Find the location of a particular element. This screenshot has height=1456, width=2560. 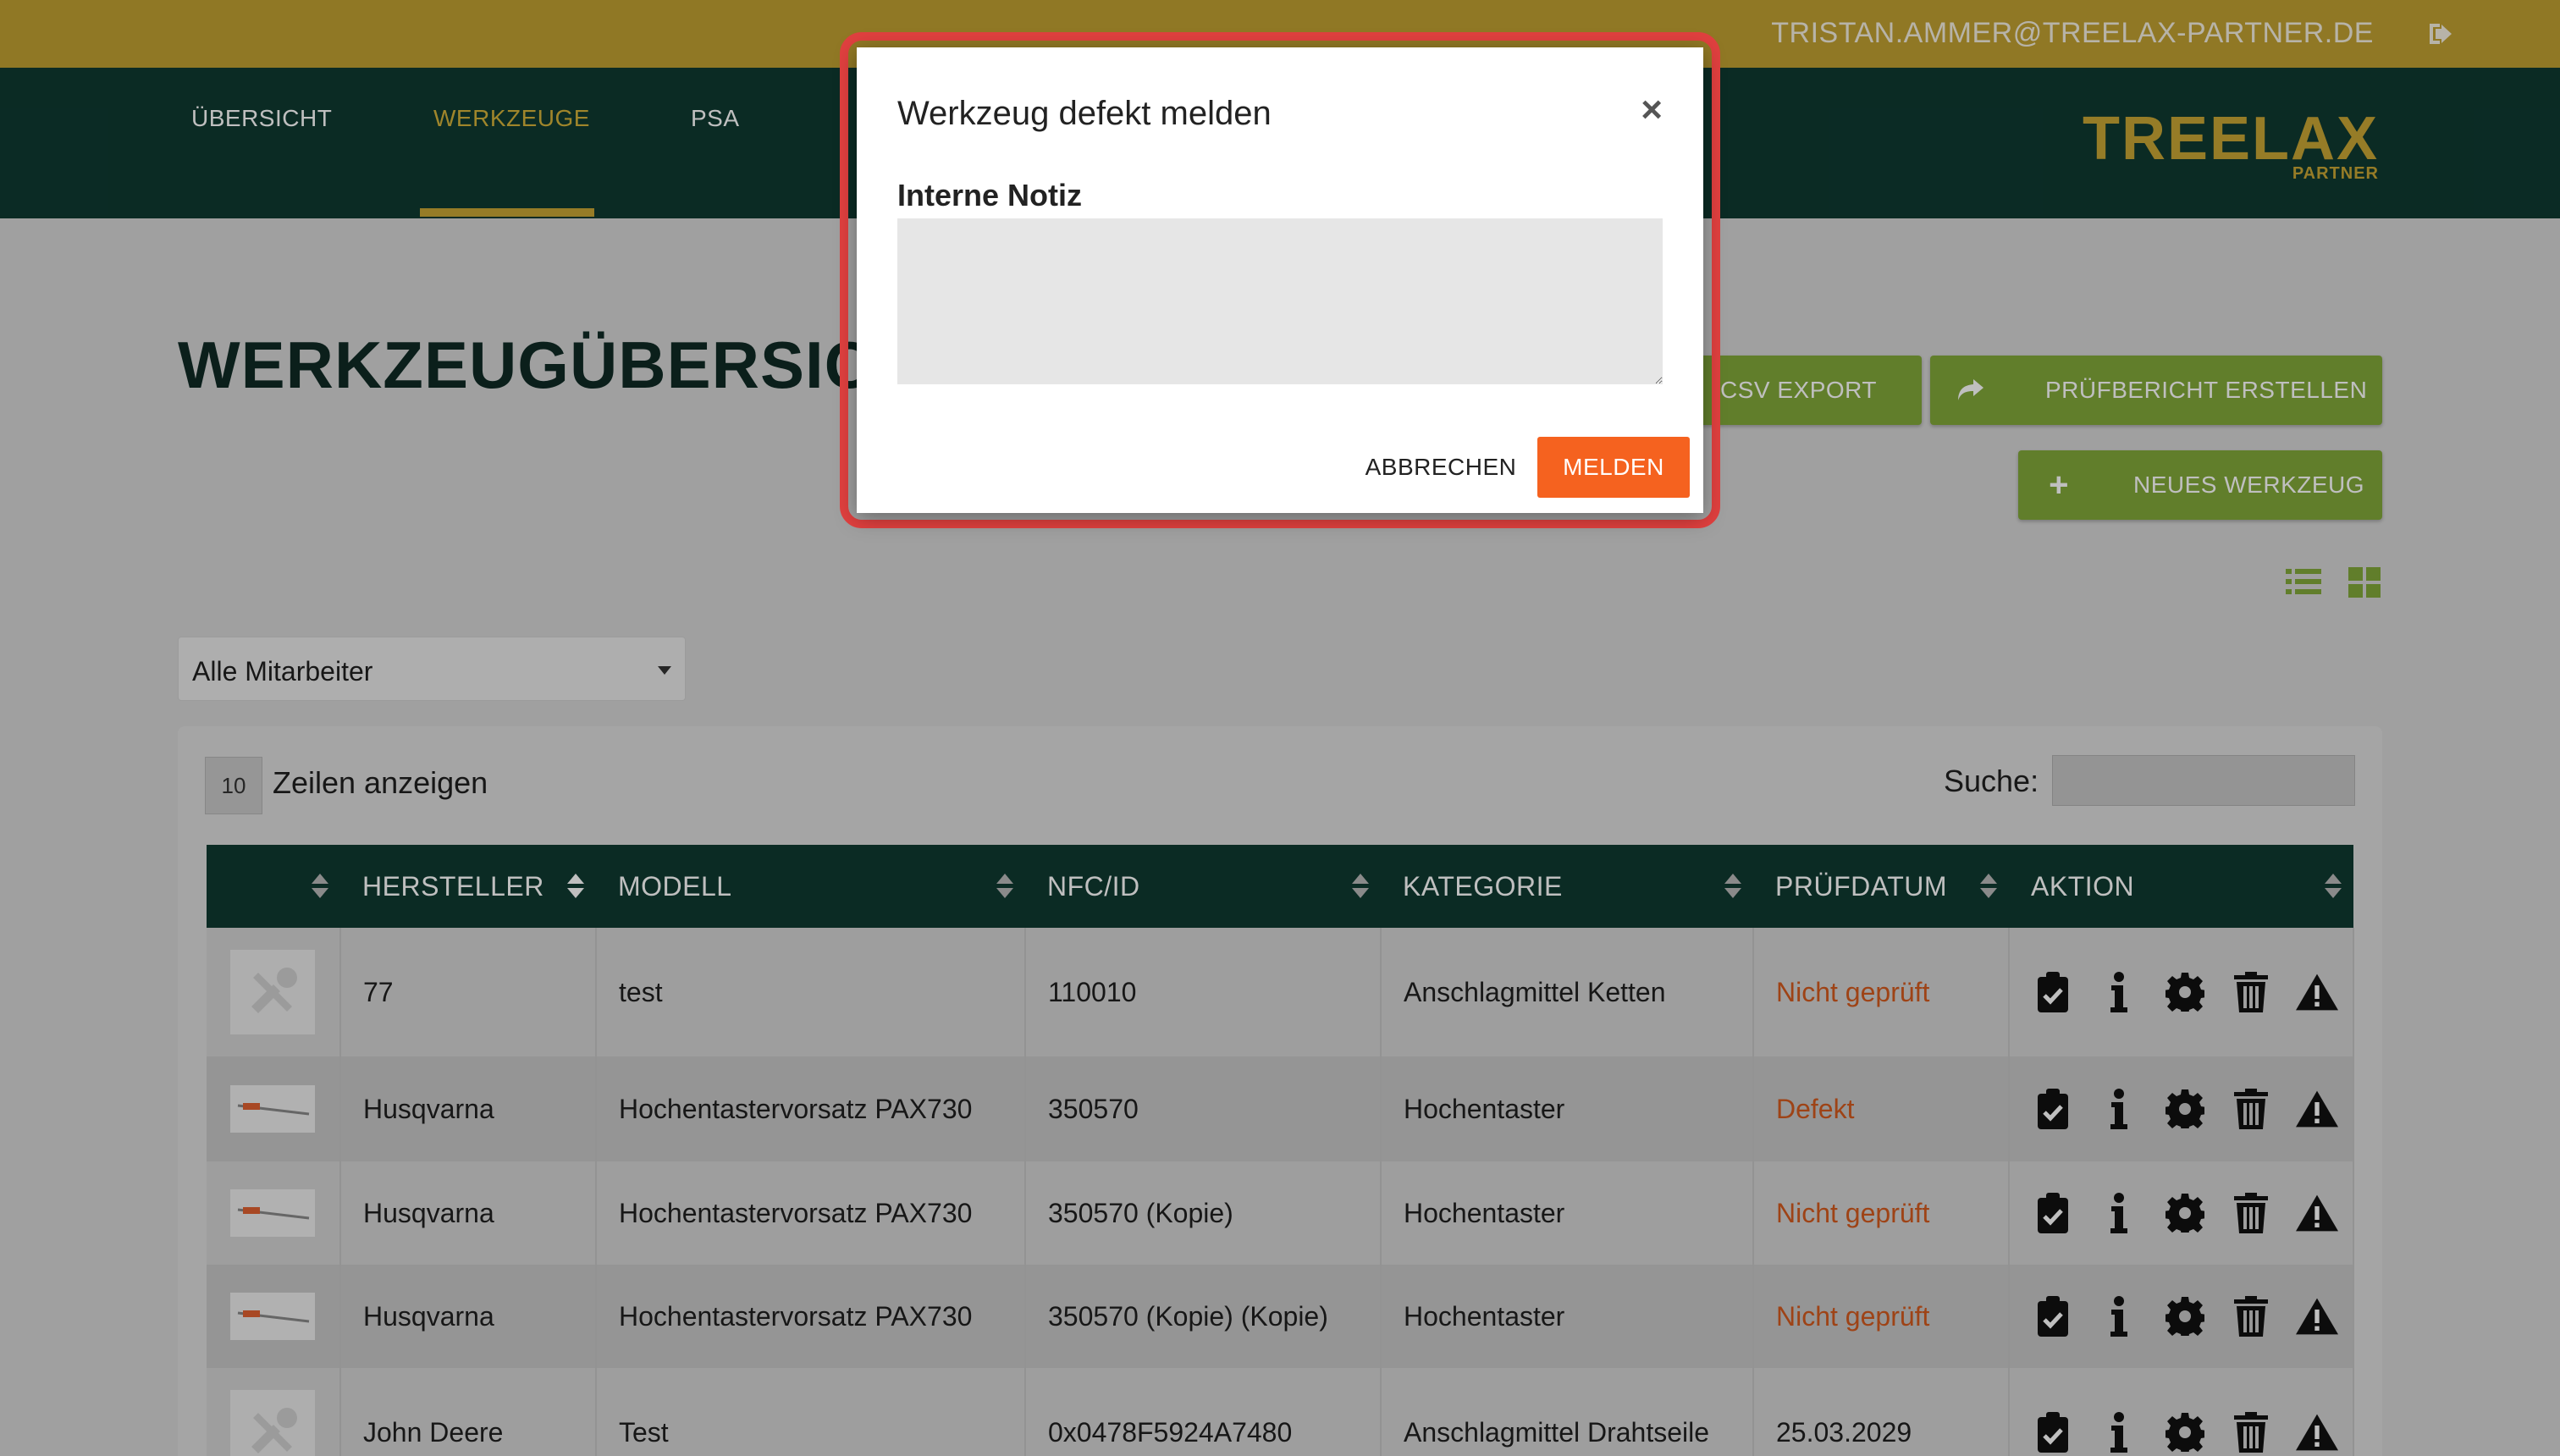

cancel-button: ABBRECHEN is located at coordinates (1441, 467).